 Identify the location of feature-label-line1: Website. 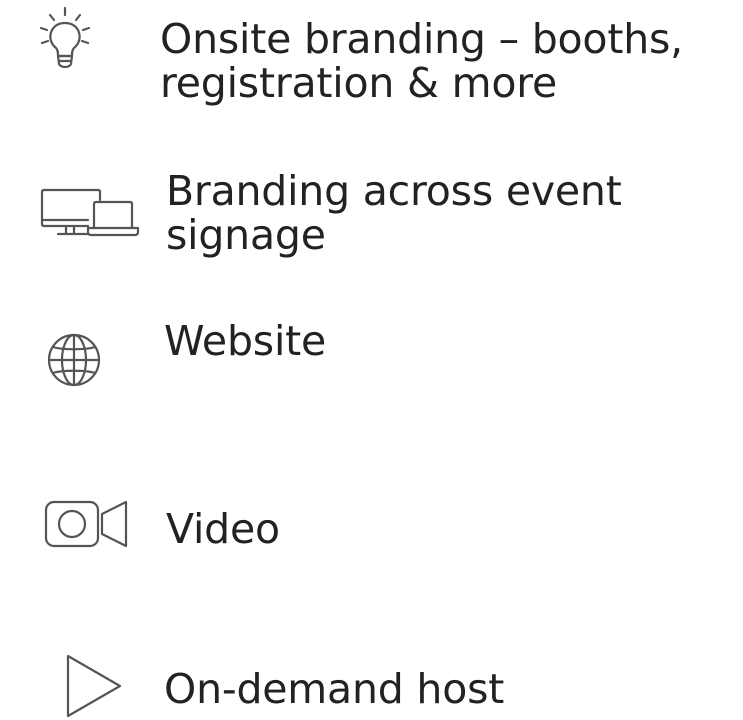
(245, 341).